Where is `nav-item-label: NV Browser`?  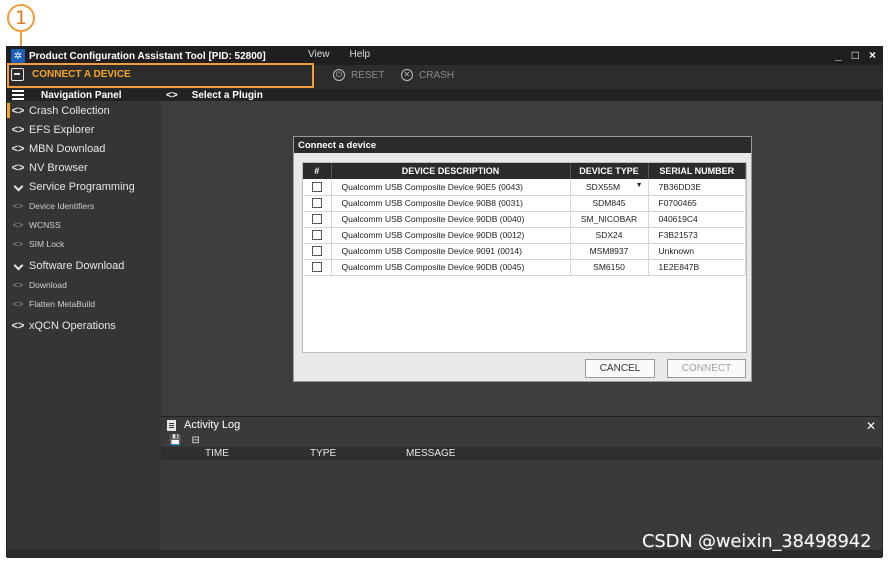 nav-item-label: NV Browser is located at coordinates (58, 167).